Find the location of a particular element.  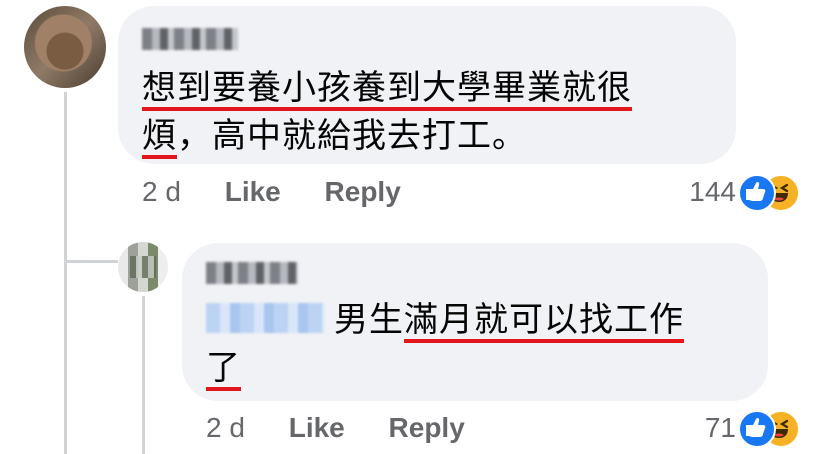

reply-thread-line is located at coordinates (143, 375).